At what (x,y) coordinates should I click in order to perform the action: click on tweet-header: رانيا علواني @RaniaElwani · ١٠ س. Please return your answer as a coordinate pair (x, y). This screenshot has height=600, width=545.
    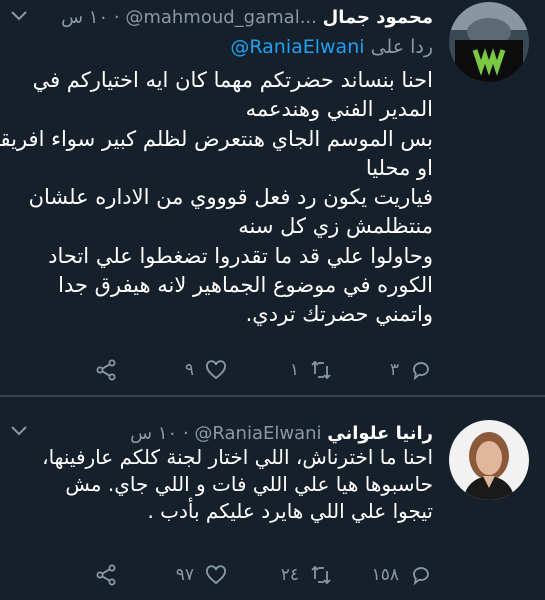
    Looking at the image, I should click on (281, 434).